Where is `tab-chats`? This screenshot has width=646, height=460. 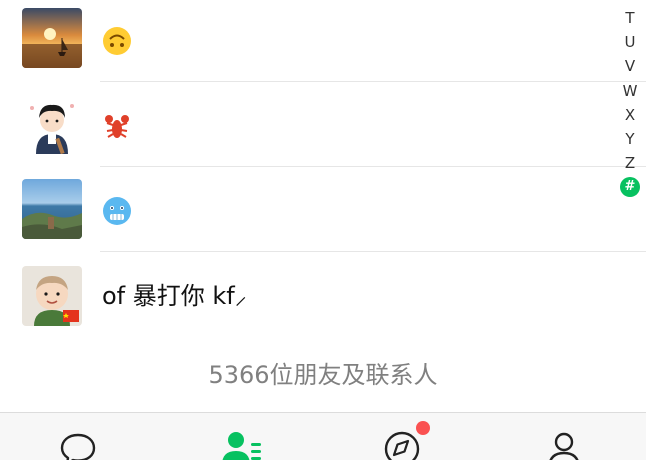
tab-chats is located at coordinates (80, 444).